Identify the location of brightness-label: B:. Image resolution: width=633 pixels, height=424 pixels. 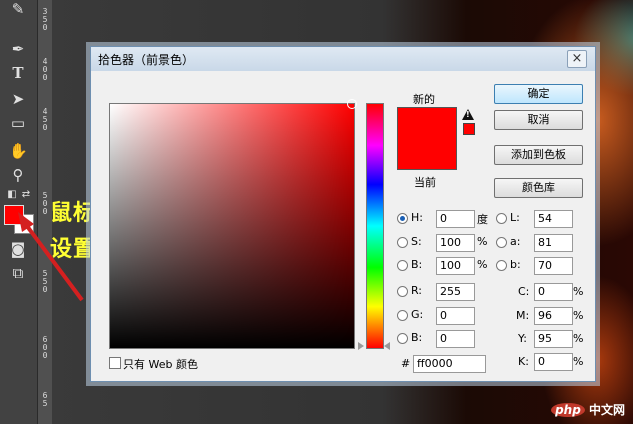
(417, 264).